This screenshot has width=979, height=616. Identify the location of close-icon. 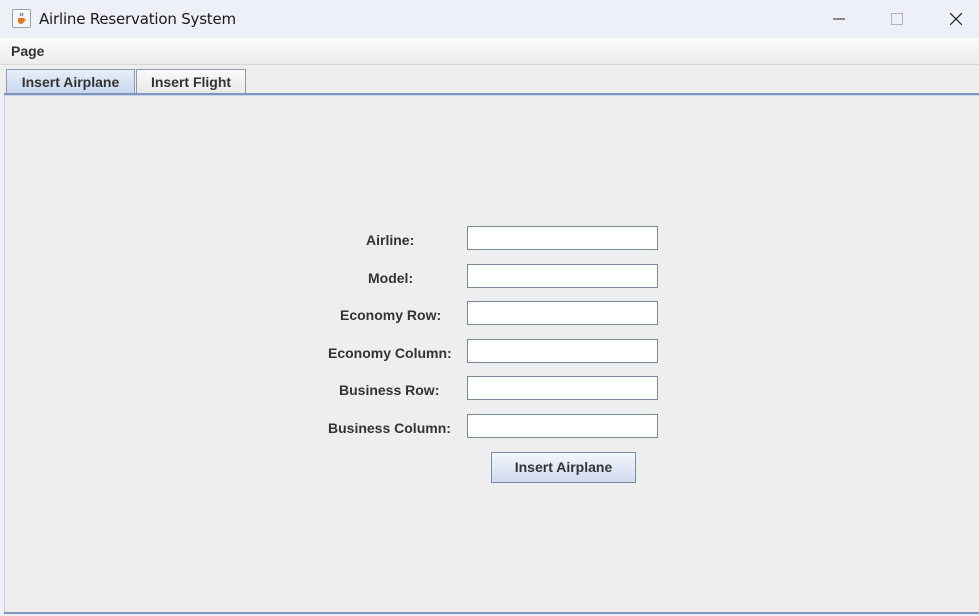
(956, 19).